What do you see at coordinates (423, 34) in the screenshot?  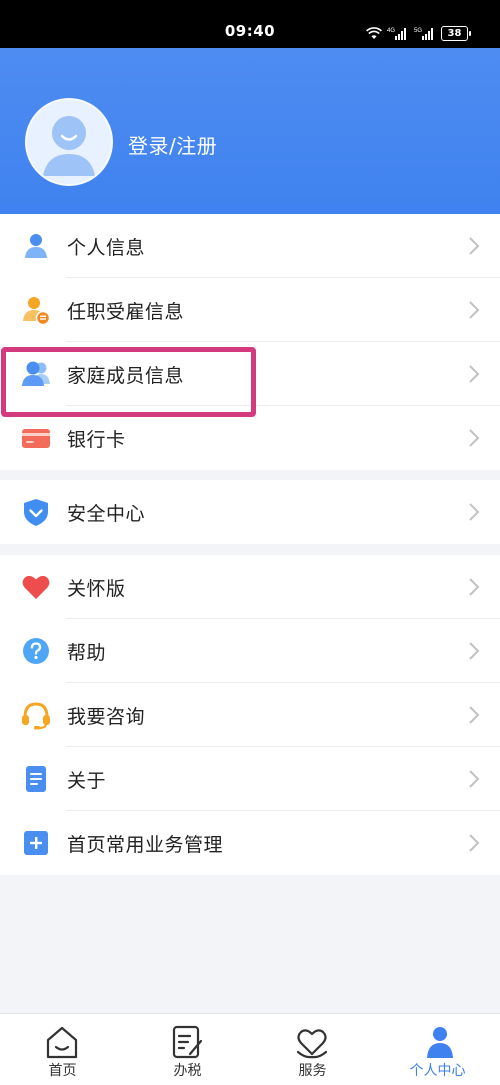 I see `signal-5g-icon: 5G` at bounding box center [423, 34].